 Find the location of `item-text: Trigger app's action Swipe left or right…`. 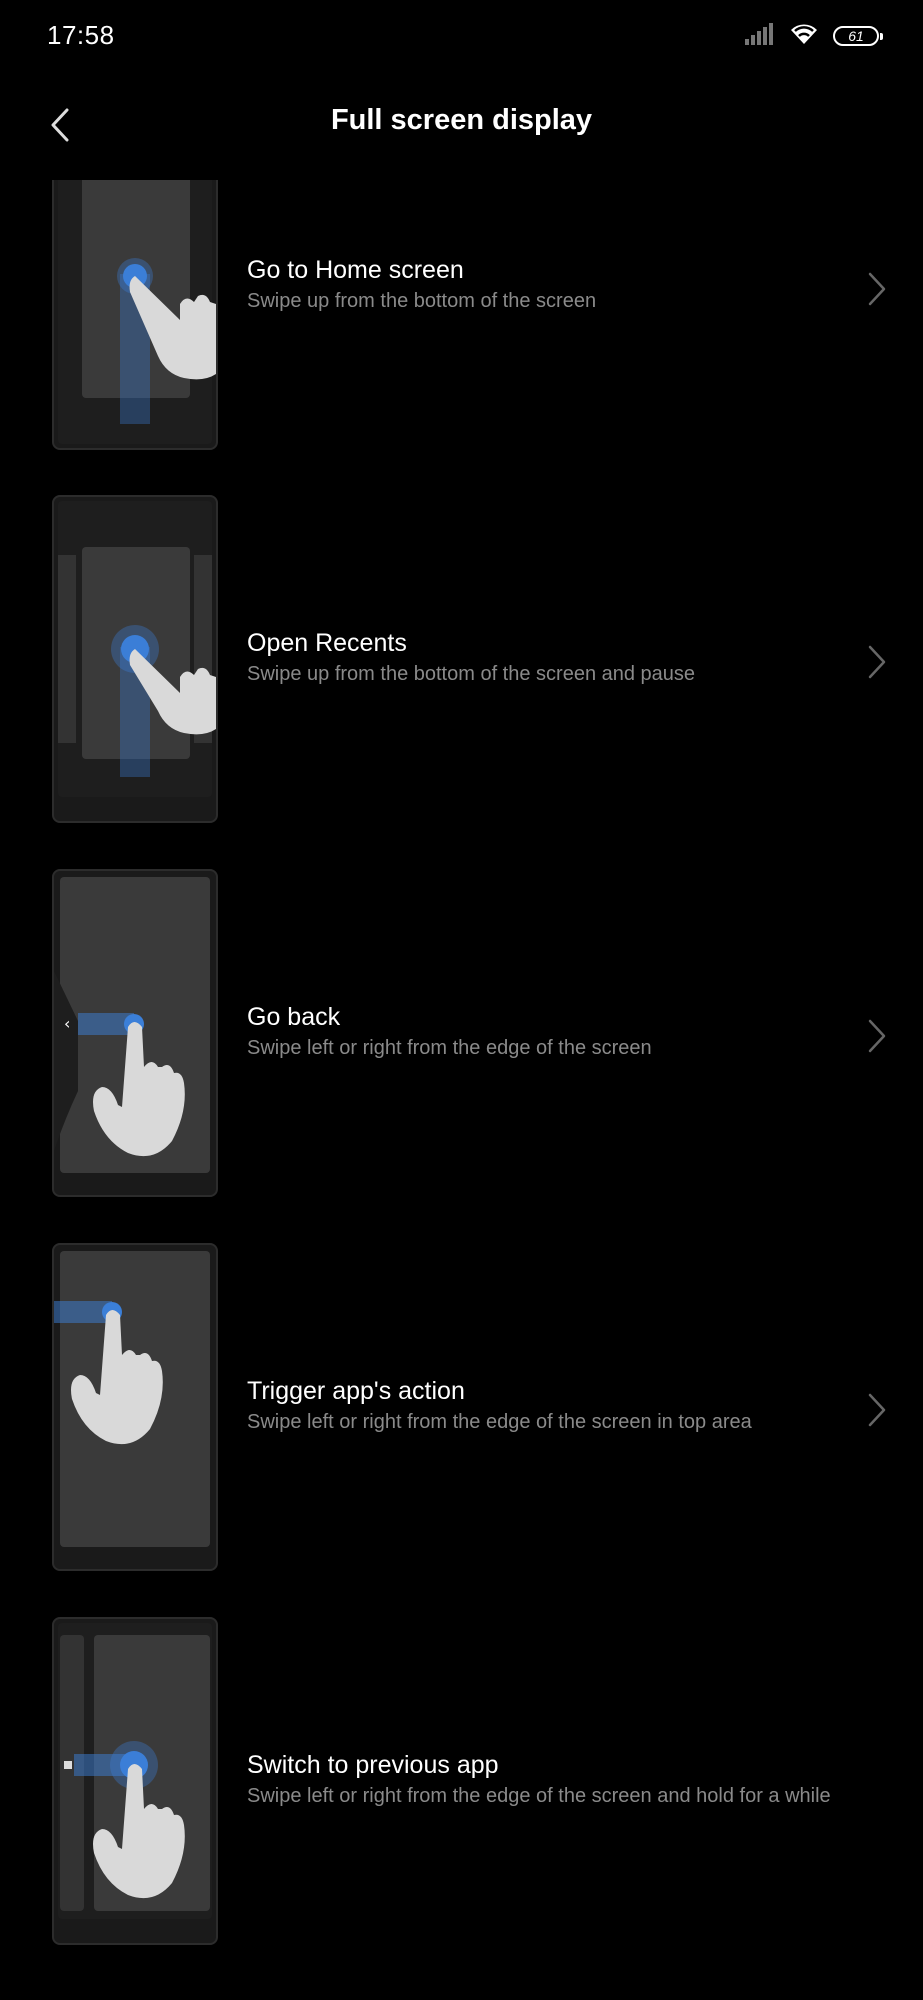

item-text: Trigger app's action Swipe left or right… is located at coordinates (547, 1405).